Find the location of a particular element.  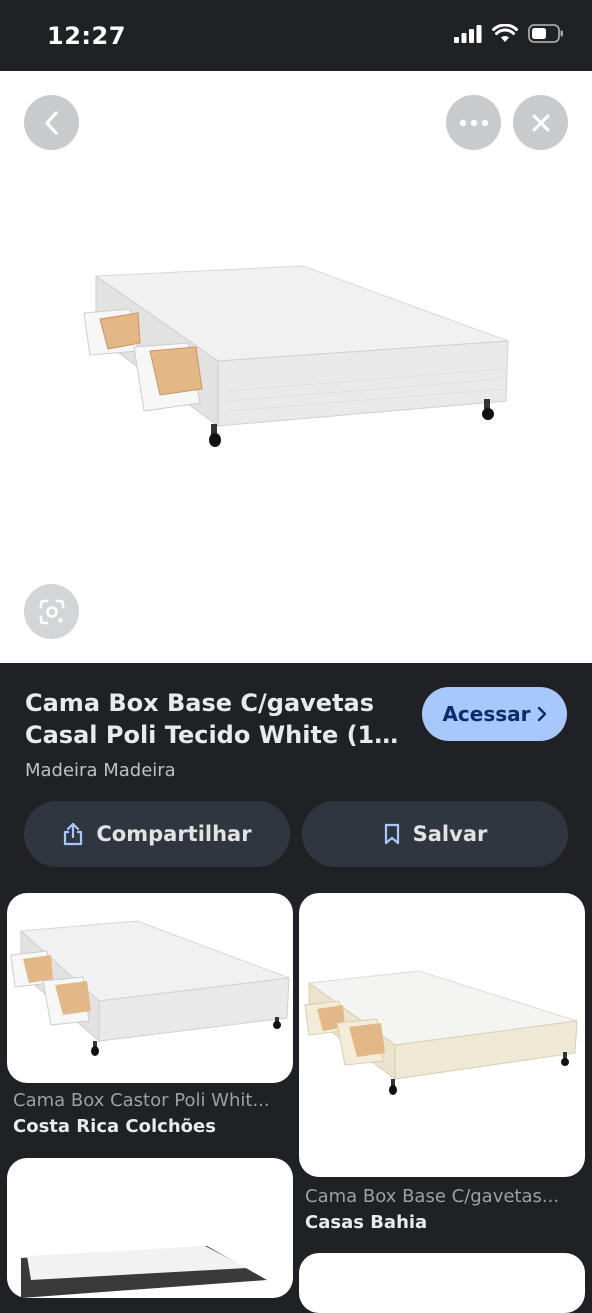

related-card-2-image is located at coordinates (442, 1035).